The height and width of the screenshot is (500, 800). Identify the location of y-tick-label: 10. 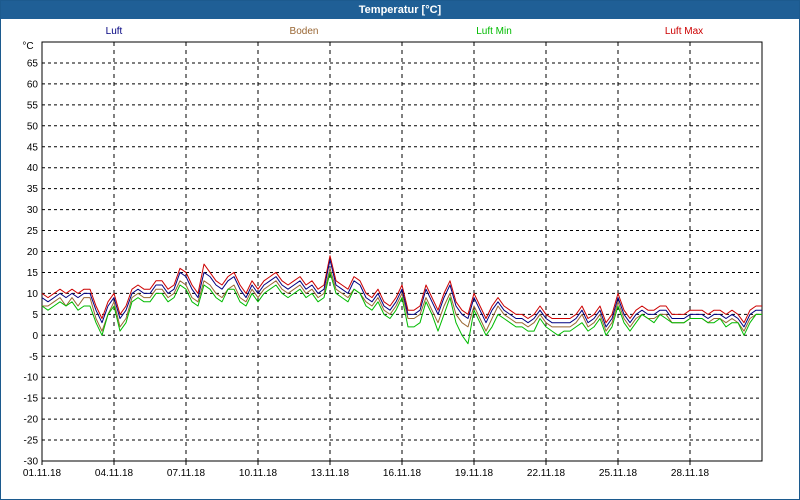
(33, 294).